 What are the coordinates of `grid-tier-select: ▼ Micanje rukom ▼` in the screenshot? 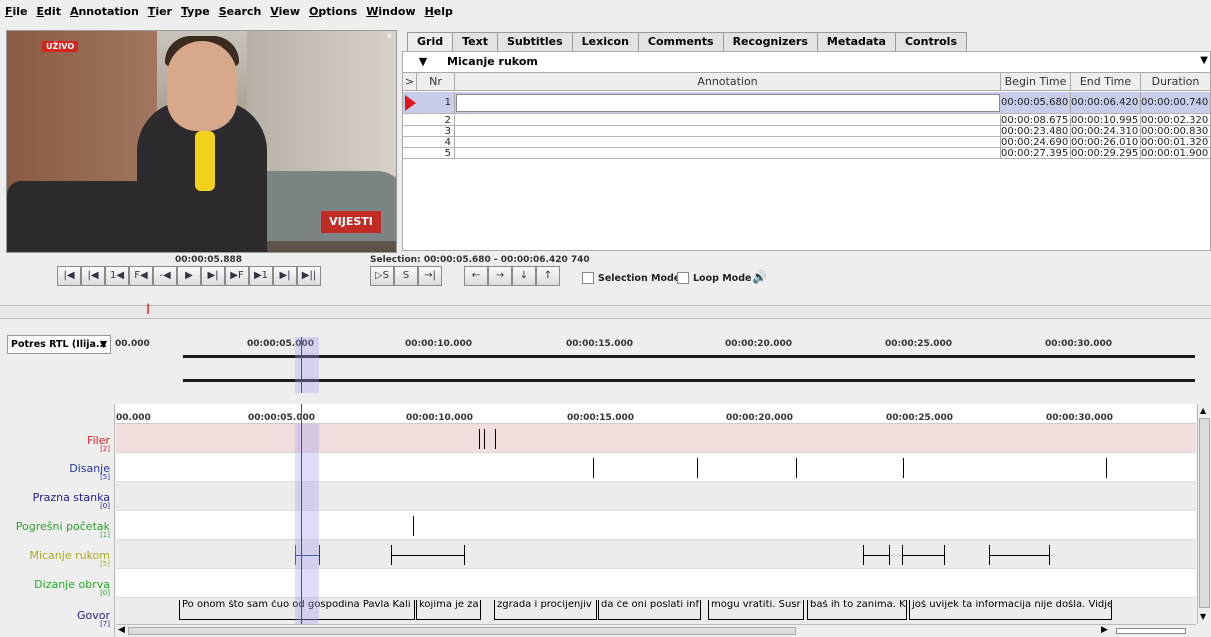 It's located at (806, 62).